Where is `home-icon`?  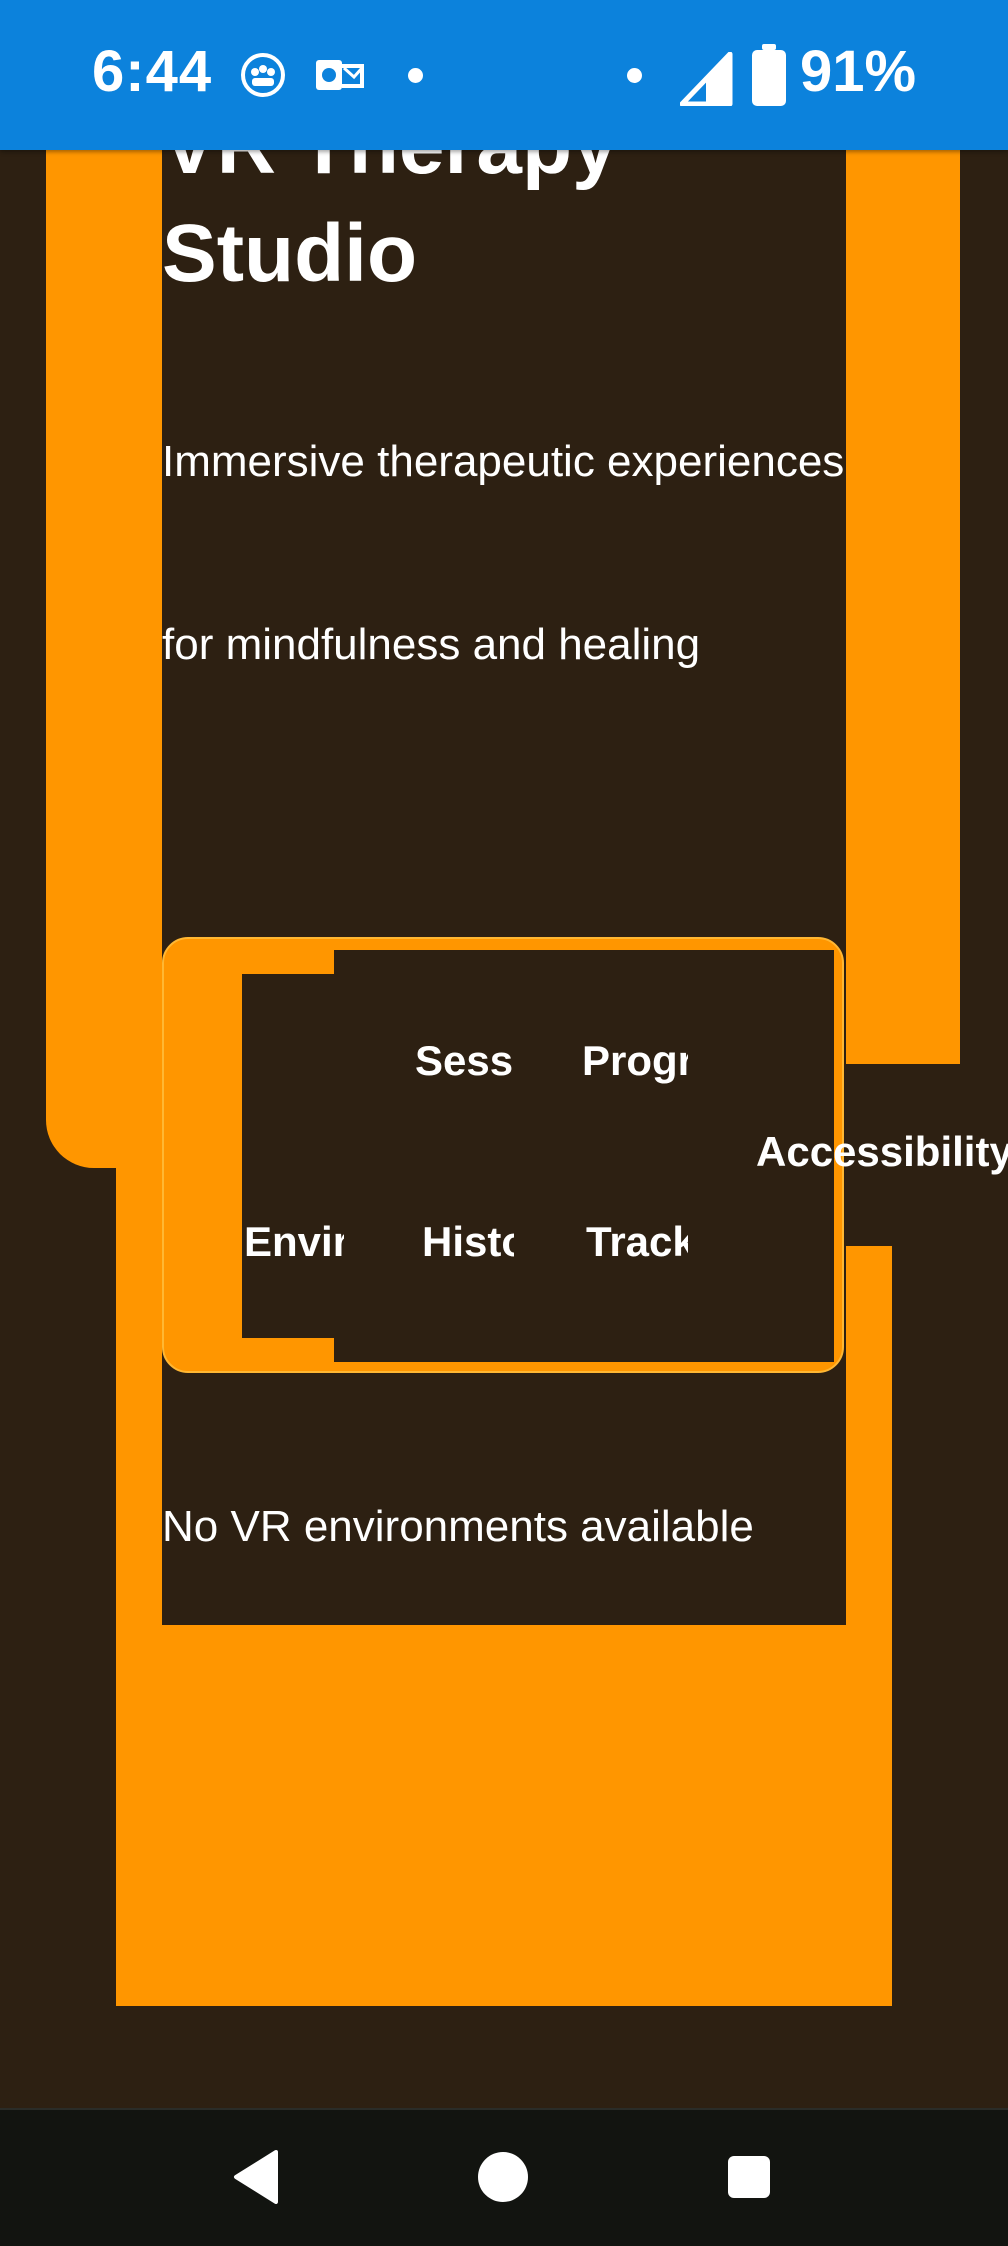
home-icon is located at coordinates (503, 2177).